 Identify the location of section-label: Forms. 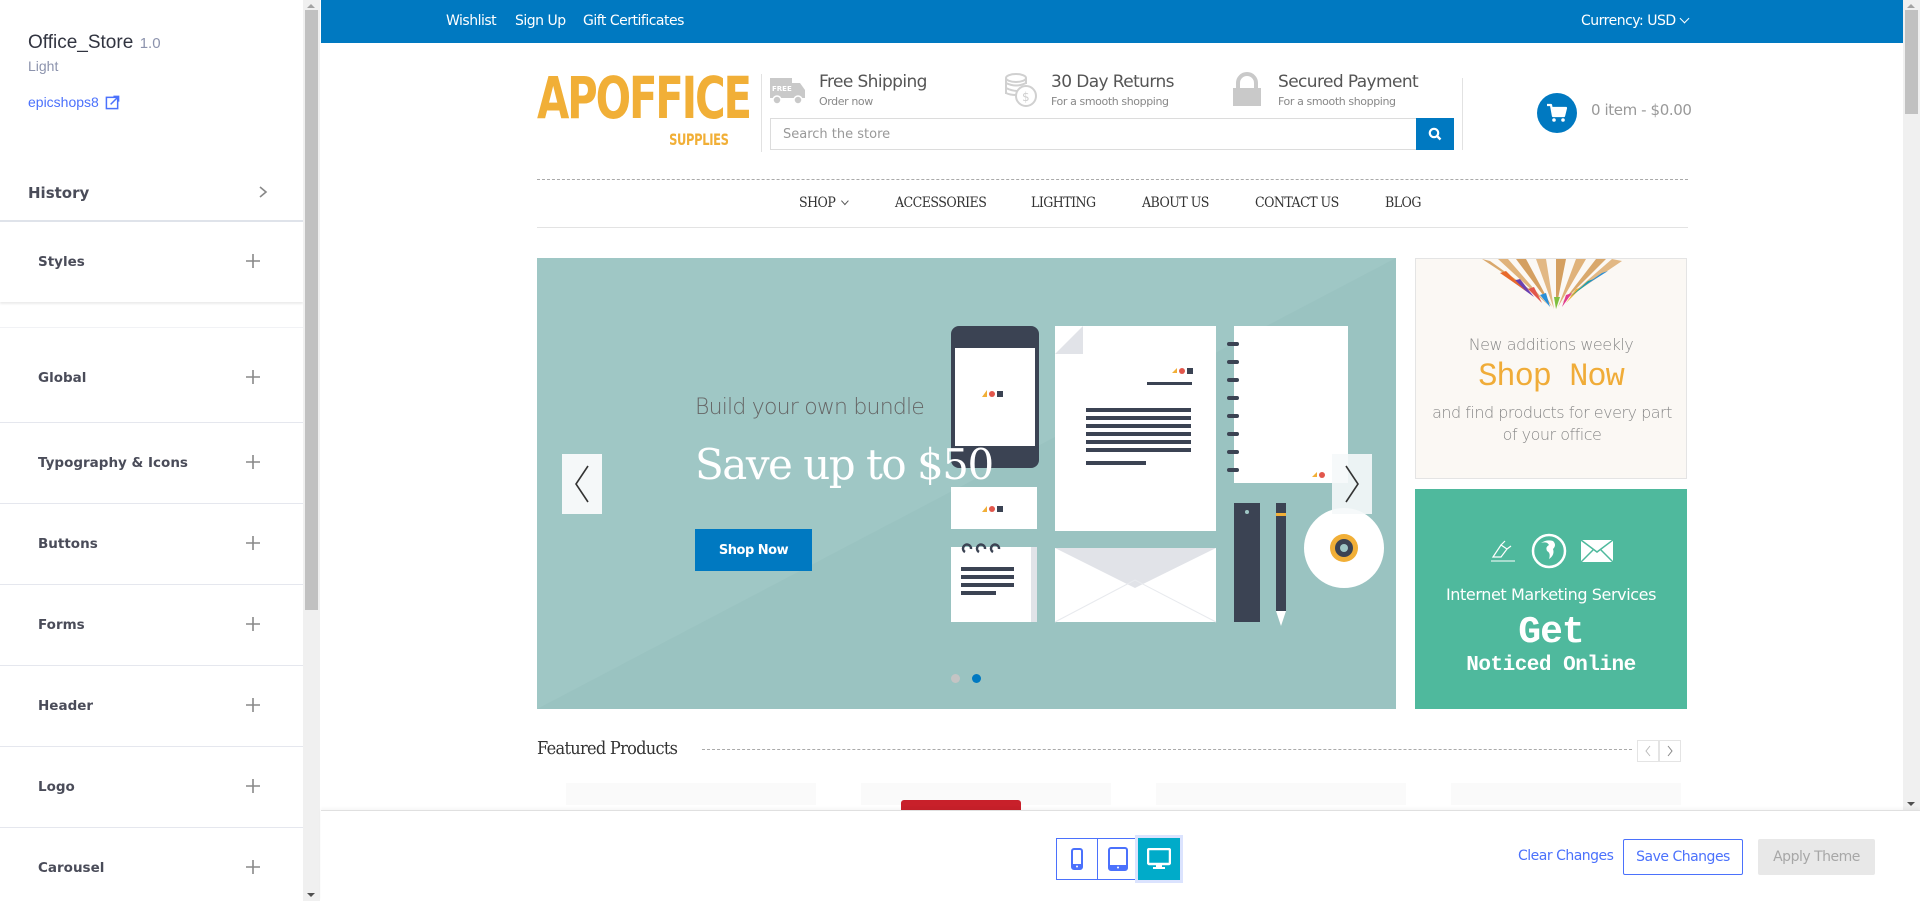
(61, 625).